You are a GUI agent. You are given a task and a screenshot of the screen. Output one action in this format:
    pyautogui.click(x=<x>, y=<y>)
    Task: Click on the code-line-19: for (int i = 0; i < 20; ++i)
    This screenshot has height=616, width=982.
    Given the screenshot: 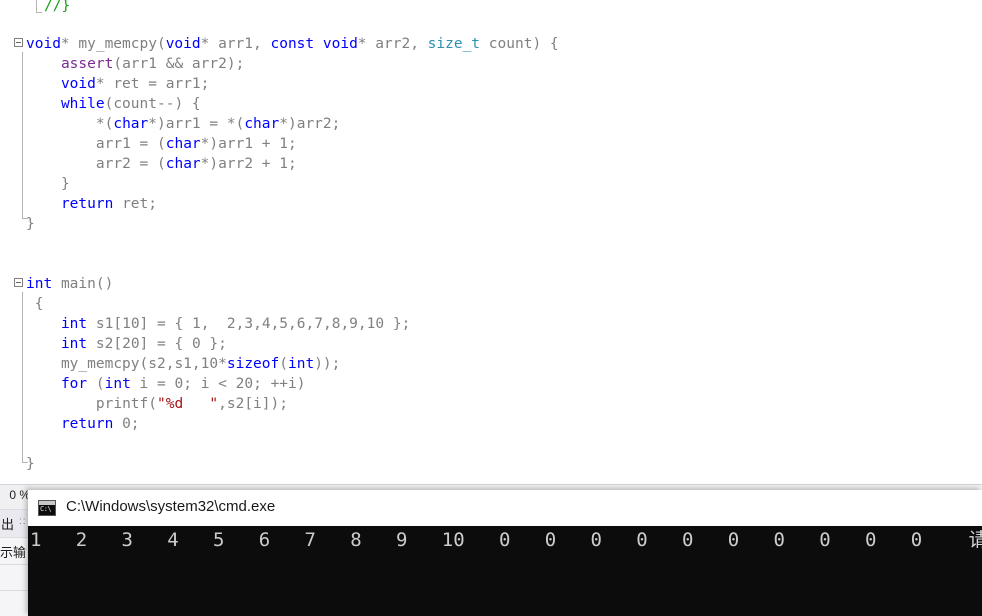 What is the action you would take?
    pyautogui.click(x=166, y=384)
    